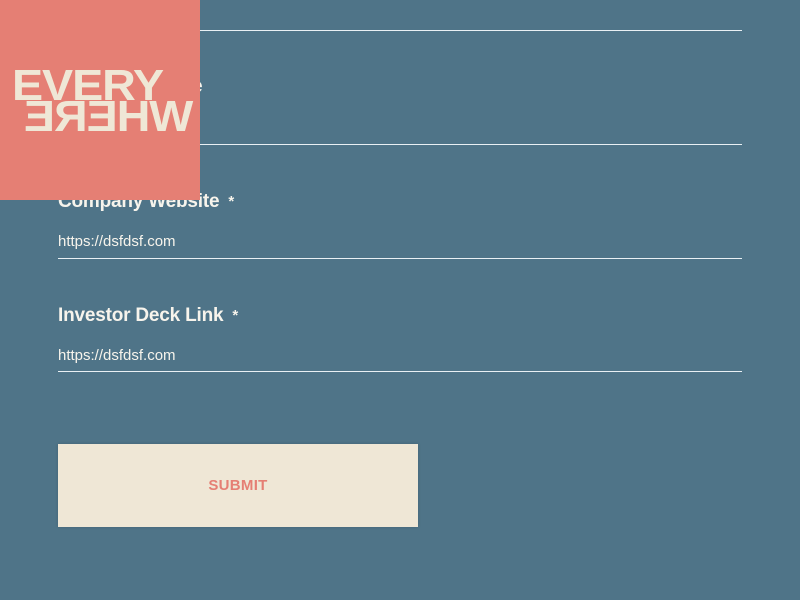 The height and width of the screenshot is (600, 800). Describe the element at coordinates (400, 355) in the screenshot. I see `investor-deck-input` at that location.